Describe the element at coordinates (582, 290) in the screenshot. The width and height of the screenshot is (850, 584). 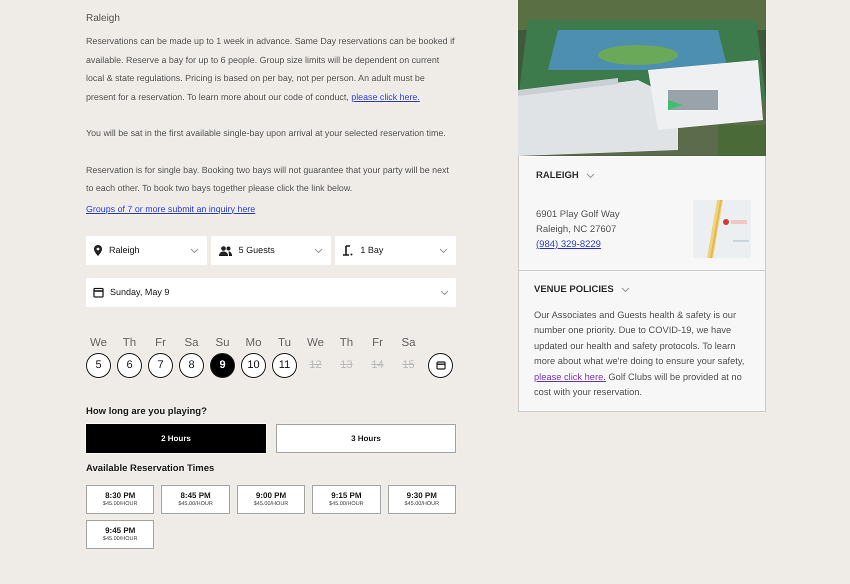
I see `section-toggle: VENUE POLICIES` at that location.